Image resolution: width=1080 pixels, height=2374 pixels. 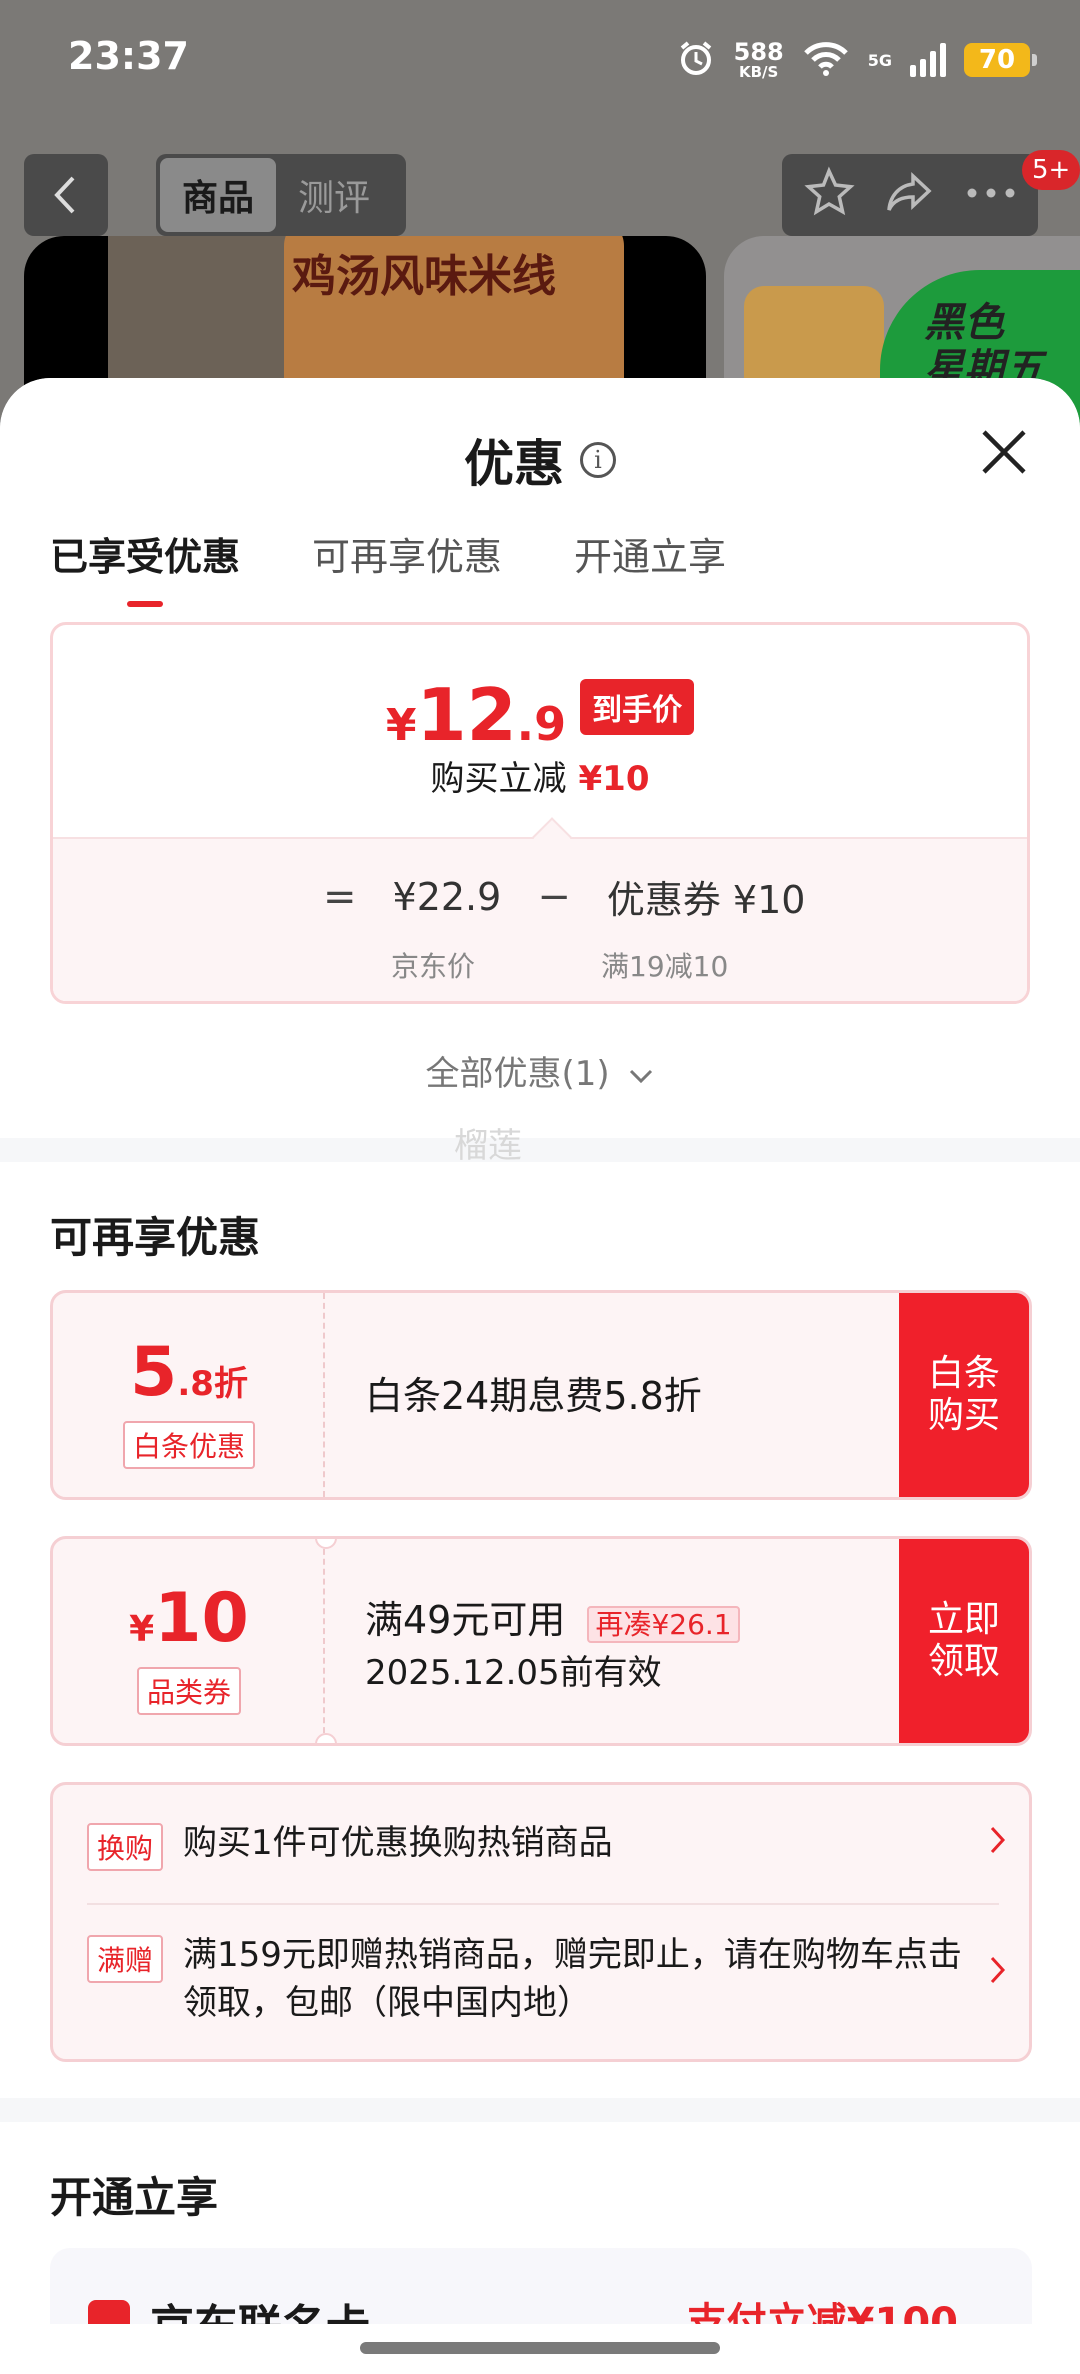 What do you see at coordinates (665, 966) in the screenshot?
I see `coupon-rule: 满19减10` at bounding box center [665, 966].